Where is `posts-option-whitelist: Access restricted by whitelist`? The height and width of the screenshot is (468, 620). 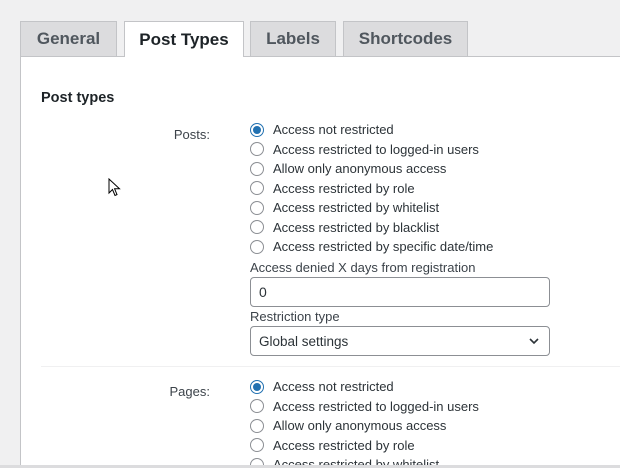
posts-option-whitelist: Access restricted by whitelist is located at coordinates (371, 208).